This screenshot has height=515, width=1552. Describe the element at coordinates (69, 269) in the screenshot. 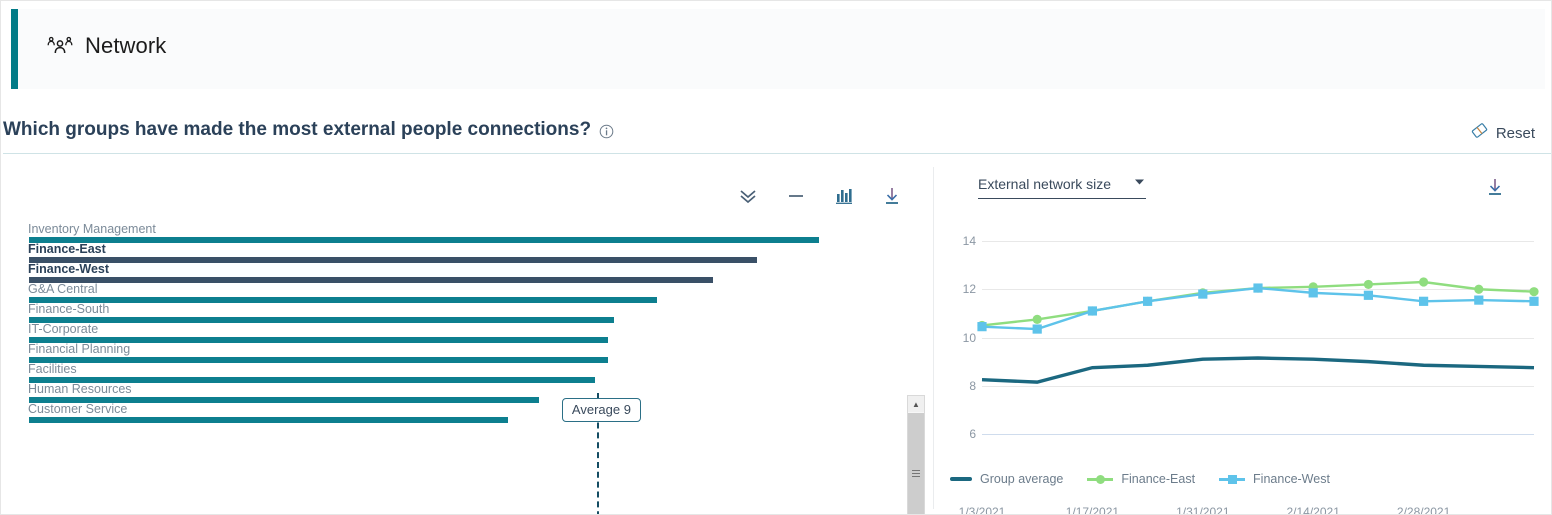

I see `bar-category-label: Finance-West` at that location.